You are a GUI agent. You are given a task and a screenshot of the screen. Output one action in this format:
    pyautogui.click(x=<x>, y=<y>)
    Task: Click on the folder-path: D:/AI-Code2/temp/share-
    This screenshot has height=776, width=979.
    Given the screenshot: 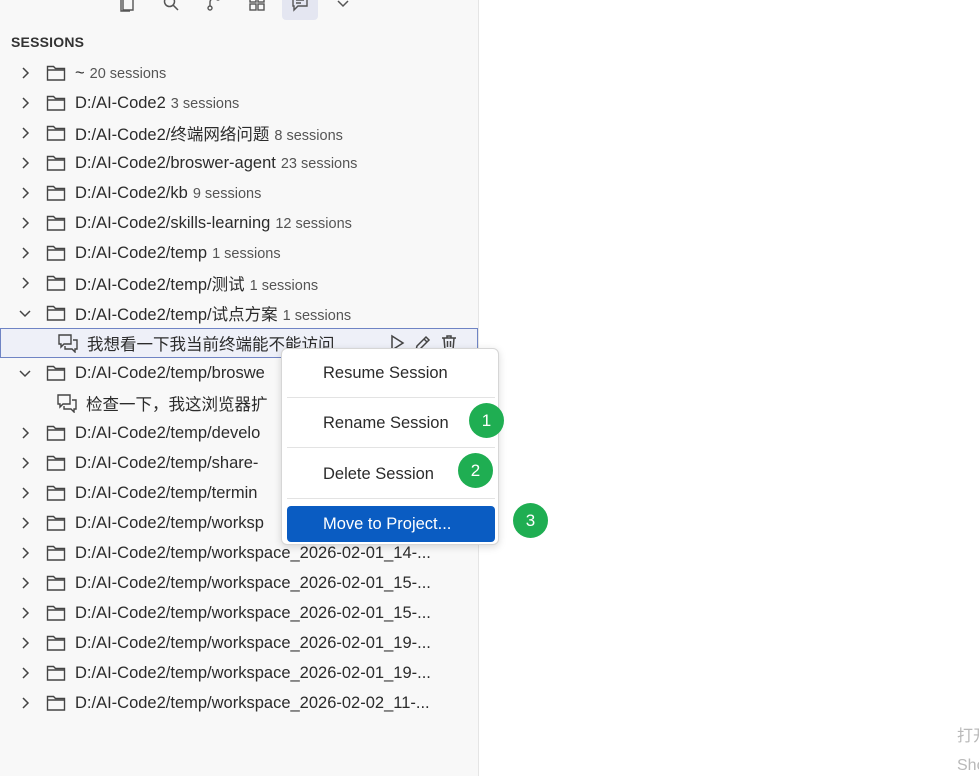 What is the action you would take?
    pyautogui.click(x=166, y=463)
    